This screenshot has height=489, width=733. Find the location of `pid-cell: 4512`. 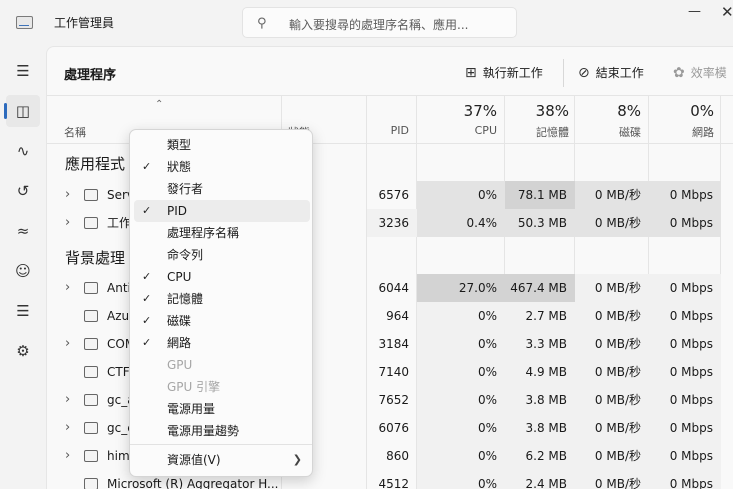

pid-cell: 4512 is located at coordinates (393, 483).